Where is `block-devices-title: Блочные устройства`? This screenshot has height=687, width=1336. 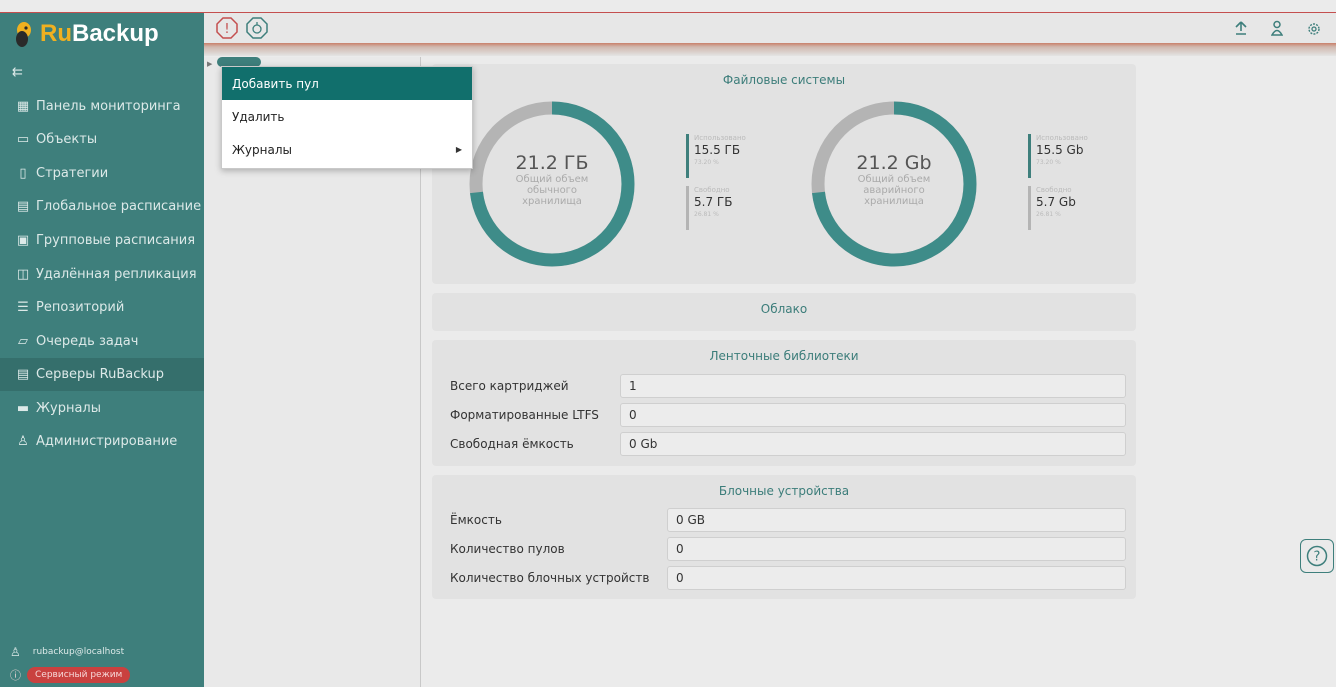
block-devices-title: Блочные устройства is located at coordinates (784, 491).